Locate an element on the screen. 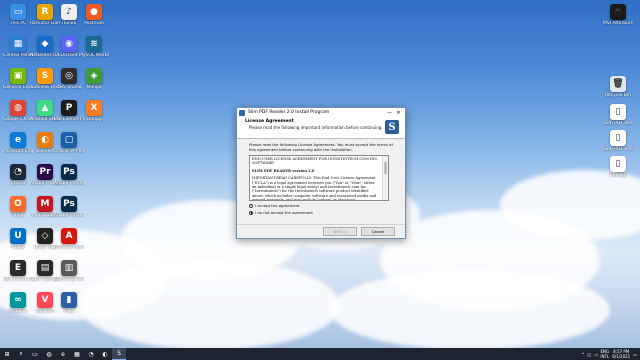 This screenshot has width=640, height=360. cancel-button: Cancel is located at coordinates (378, 231).